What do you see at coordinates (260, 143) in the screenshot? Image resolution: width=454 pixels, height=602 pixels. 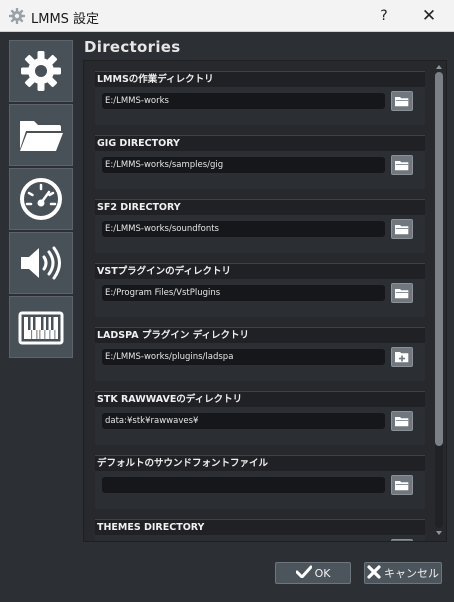 I see `directory-label: GIG DIRECTORY` at bounding box center [260, 143].